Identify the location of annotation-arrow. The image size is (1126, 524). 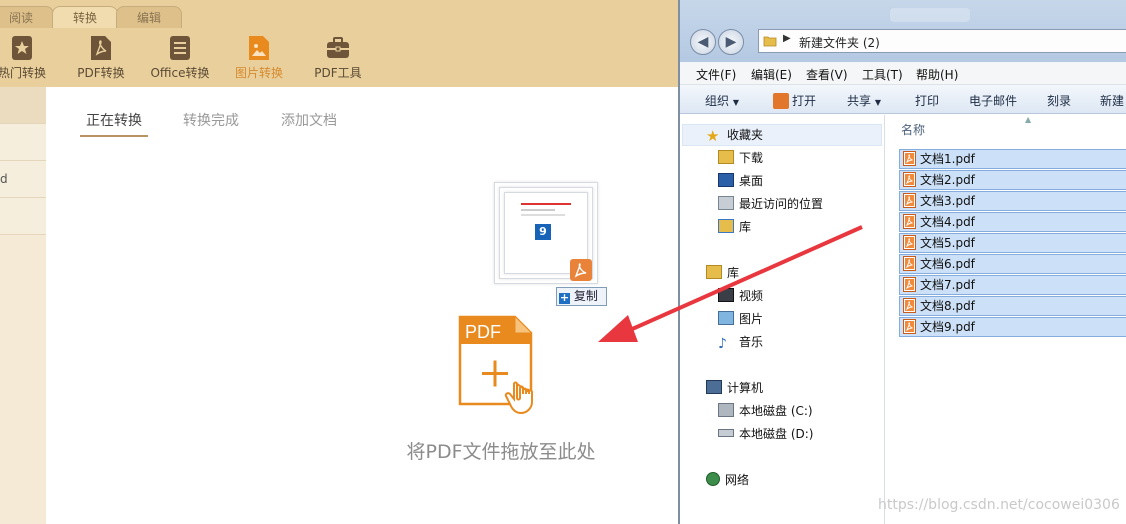
(730, 283).